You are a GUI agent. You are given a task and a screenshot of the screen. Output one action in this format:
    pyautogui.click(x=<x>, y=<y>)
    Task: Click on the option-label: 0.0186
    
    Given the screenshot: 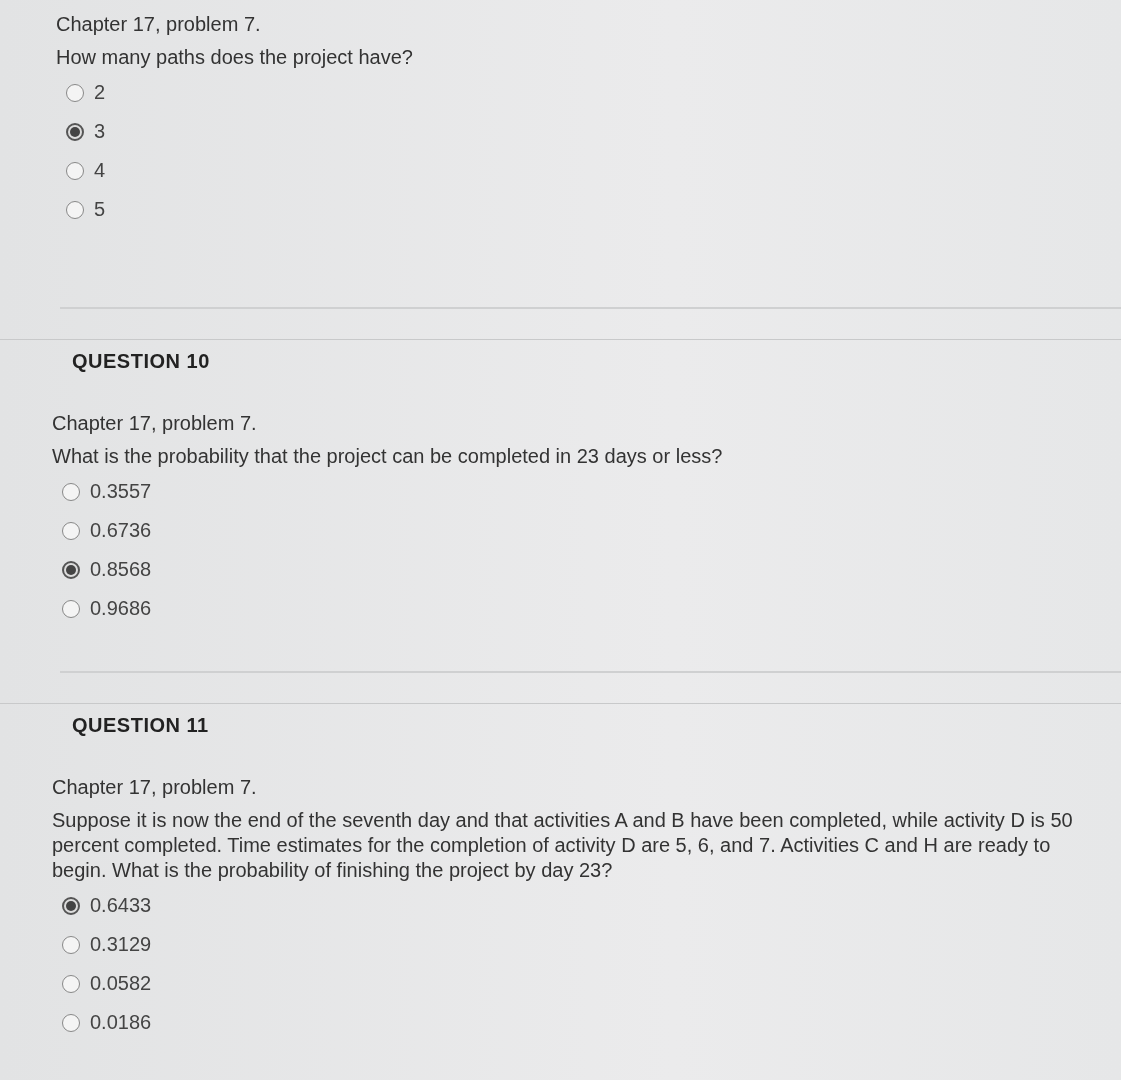 What is the action you would take?
    pyautogui.click(x=121, y=1022)
    